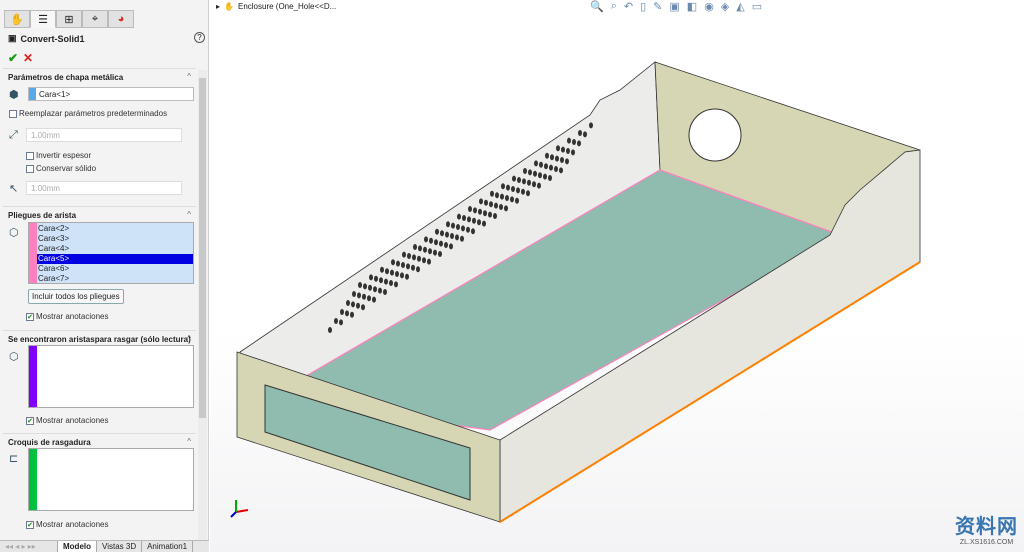 Image resolution: width=1024 pixels, height=552 pixels. What do you see at coordinates (14, 357) in the screenshot?
I see `face-icon: ⬡` at bounding box center [14, 357].